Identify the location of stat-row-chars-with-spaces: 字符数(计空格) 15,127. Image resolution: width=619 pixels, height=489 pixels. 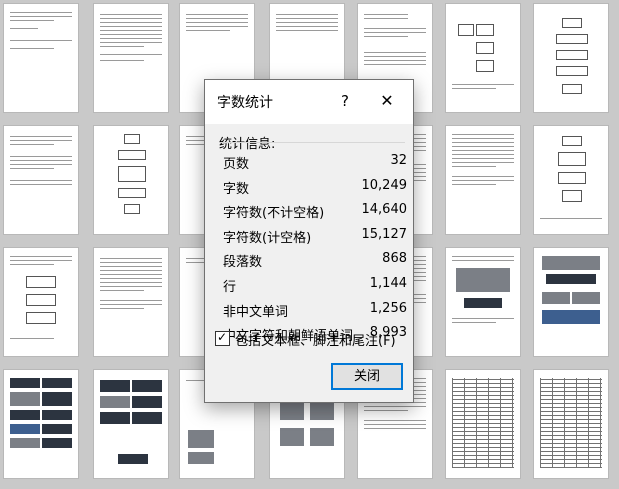
(315, 234).